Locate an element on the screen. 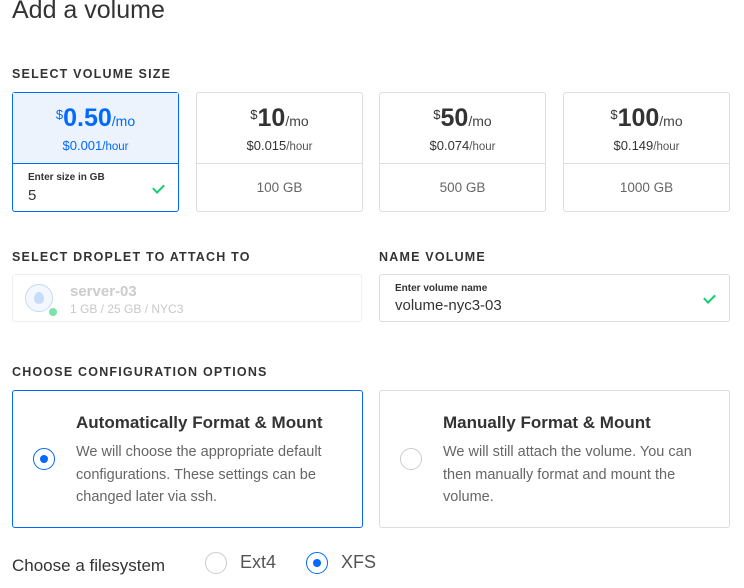  size-option-500gb: $50/mo $0.074/hour 500 GB is located at coordinates (462, 152).